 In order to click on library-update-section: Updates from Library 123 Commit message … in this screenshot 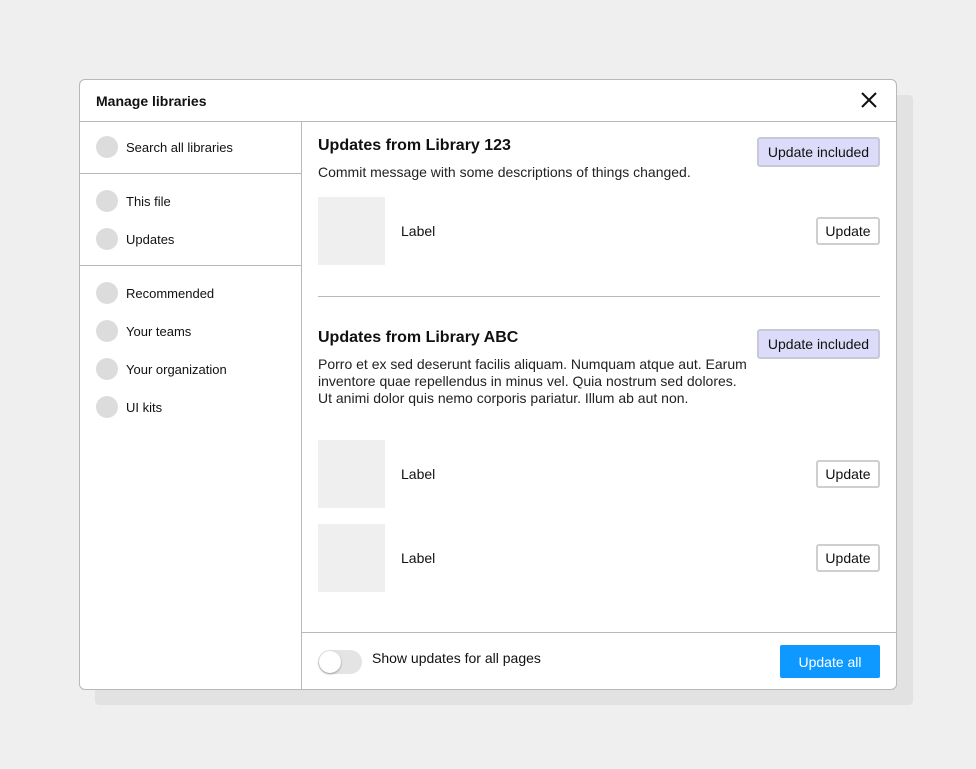, I will do `click(599, 207)`.